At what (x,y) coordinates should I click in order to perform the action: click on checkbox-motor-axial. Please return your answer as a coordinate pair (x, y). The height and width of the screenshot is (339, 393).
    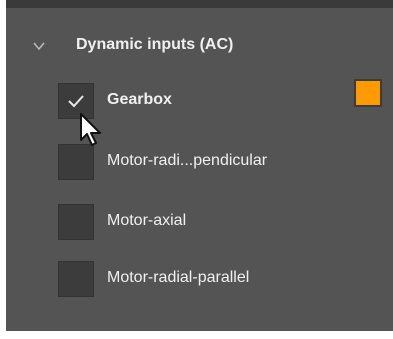
    Looking at the image, I should click on (76, 222).